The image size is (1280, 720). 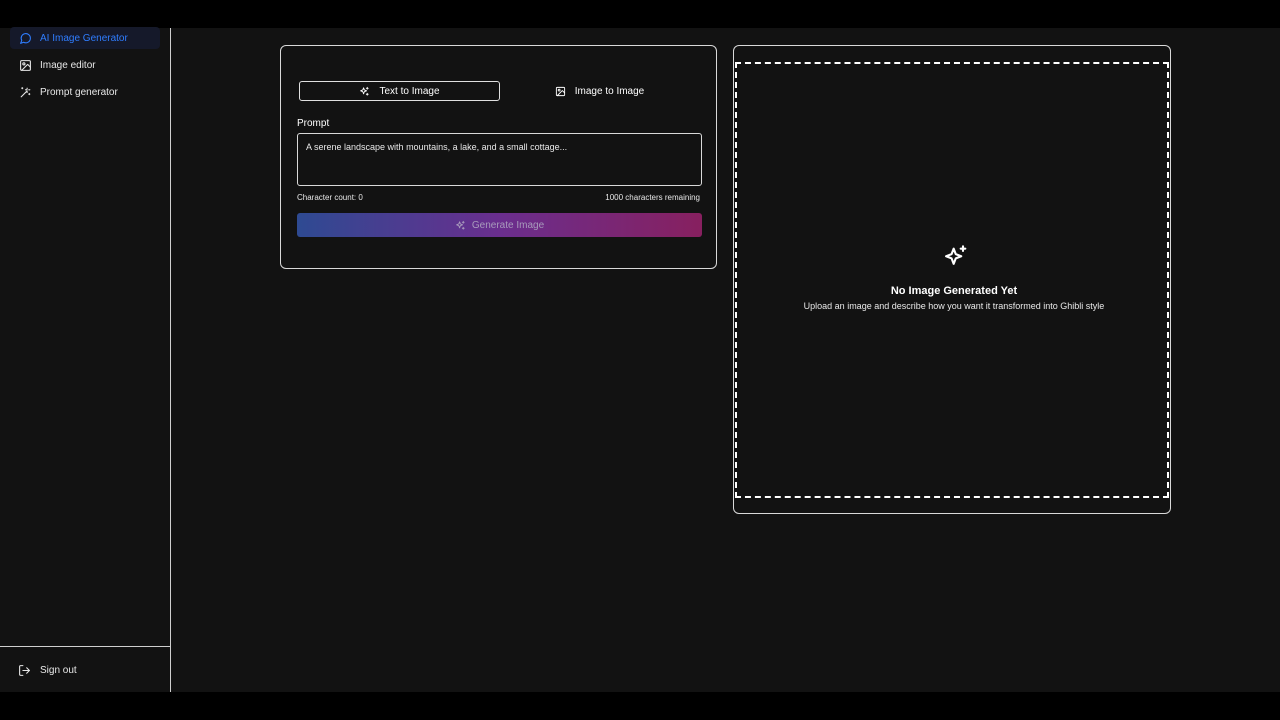 What do you see at coordinates (25, 92) in the screenshot?
I see `magic-wand-icon` at bounding box center [25, 92].